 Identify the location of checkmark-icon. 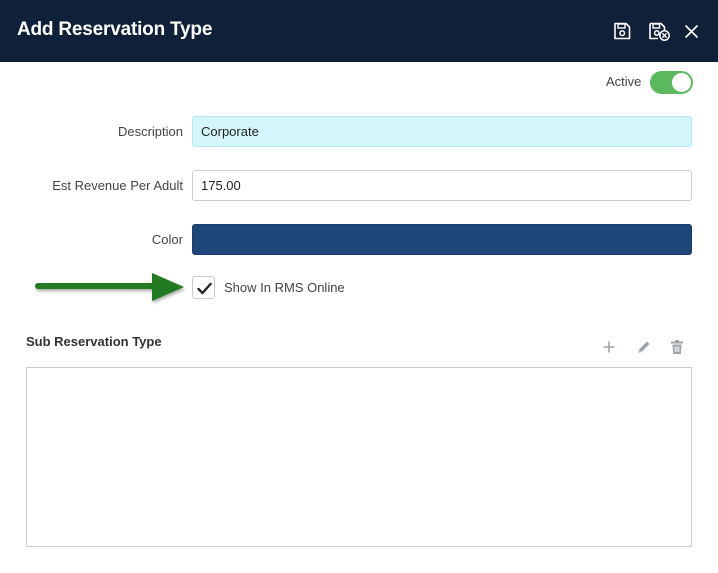
(204, 288).